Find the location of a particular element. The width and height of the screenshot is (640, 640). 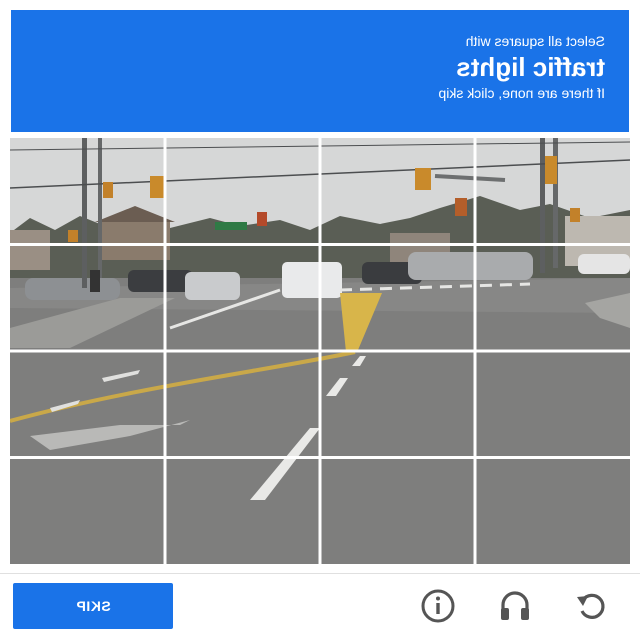

headphones-icon is located at coordinates (515, 606).